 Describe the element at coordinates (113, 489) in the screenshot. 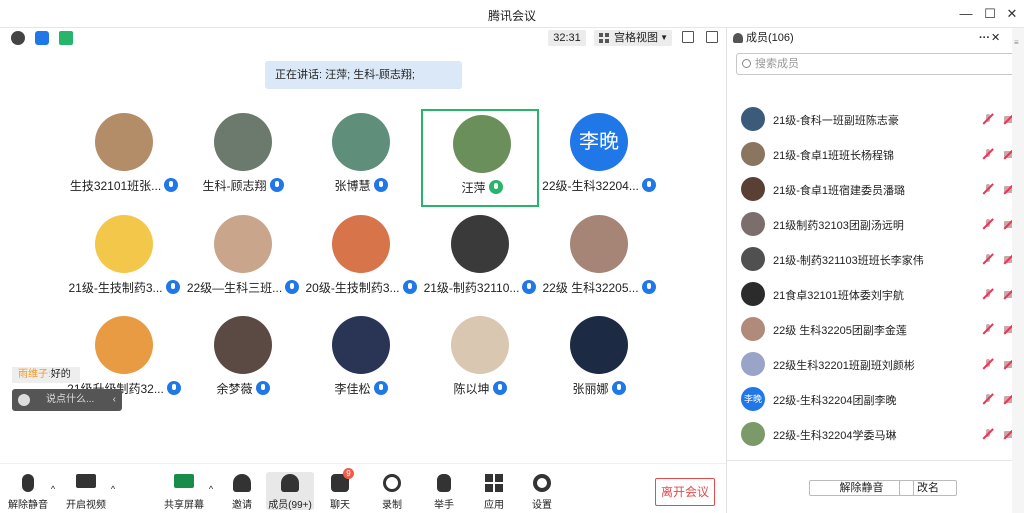

I see `video-options-caret: ^` at that location.